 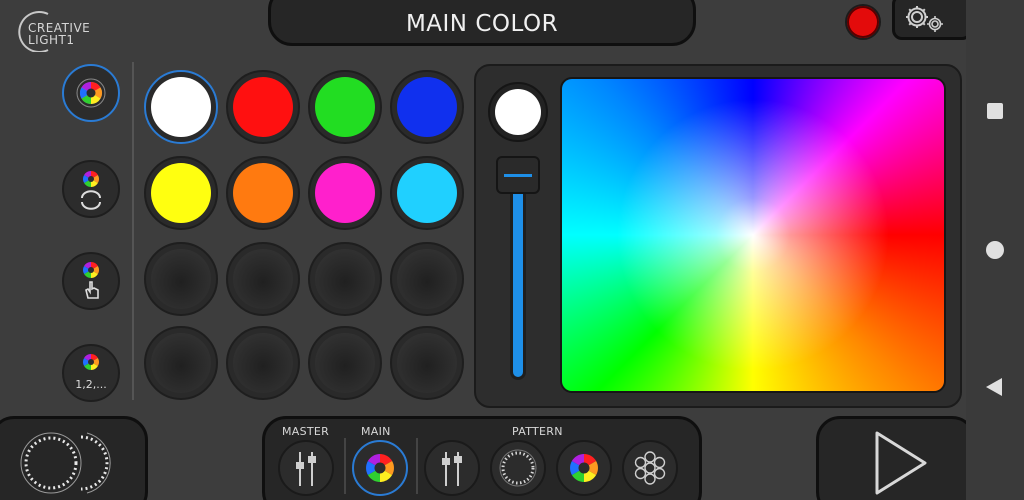 I want to click on swatch-green, so click(x=345, y=107).